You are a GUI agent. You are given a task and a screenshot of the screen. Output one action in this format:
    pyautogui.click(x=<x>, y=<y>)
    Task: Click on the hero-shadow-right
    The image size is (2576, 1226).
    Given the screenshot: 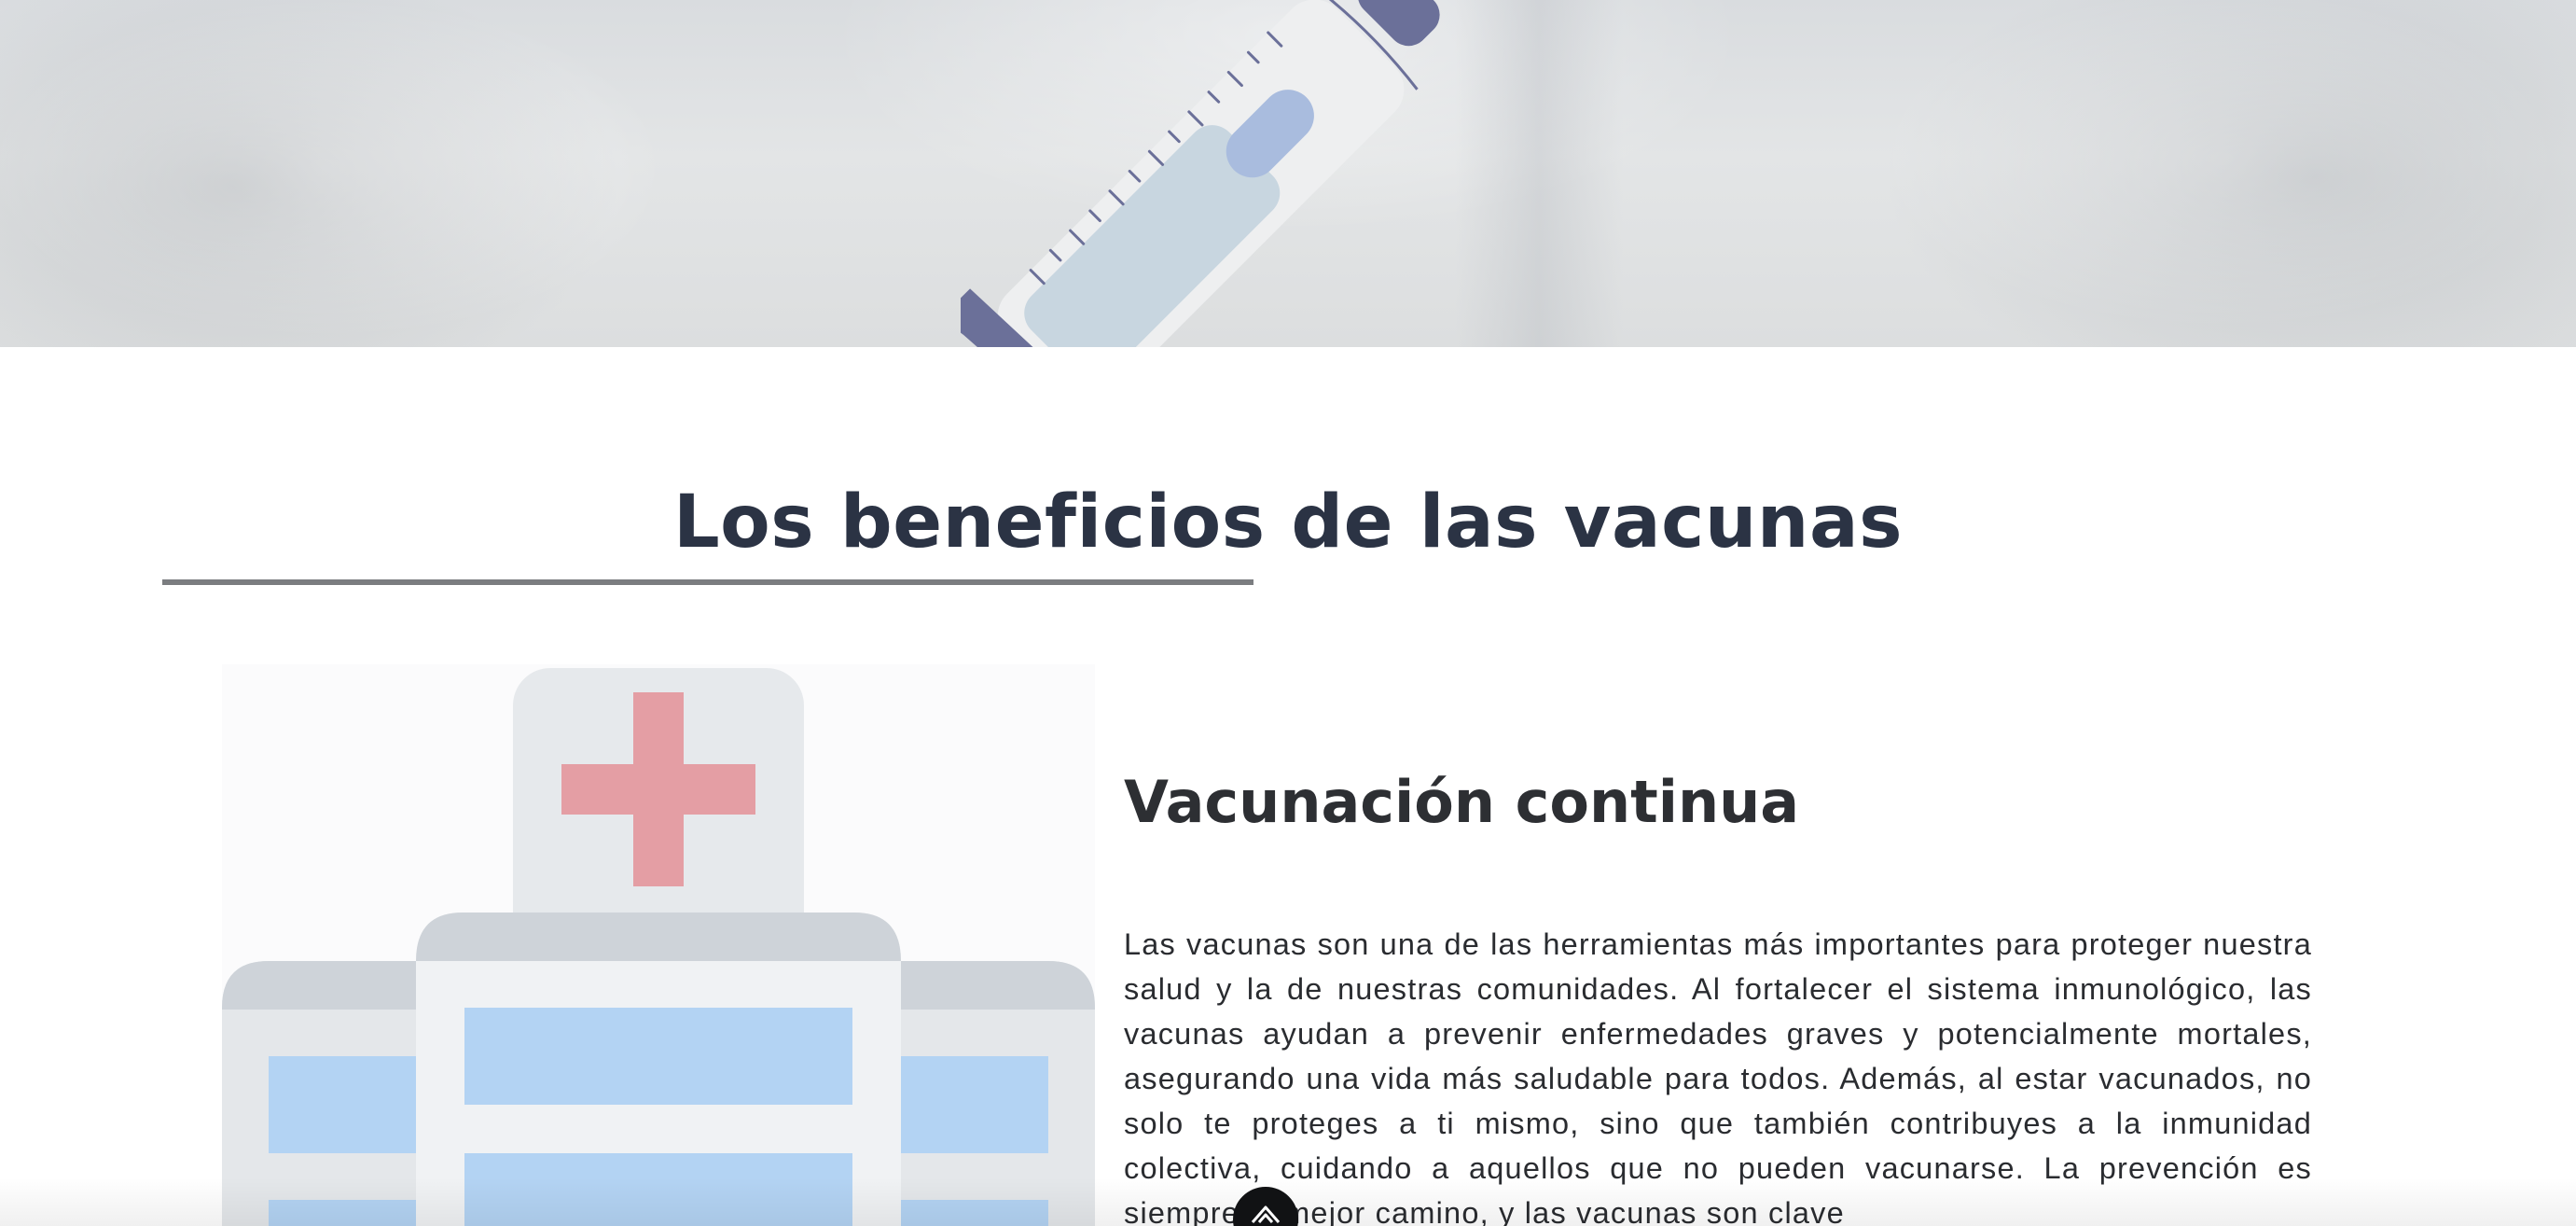 What is the action you would take?
    pyautogui.click(x=2212, y=173)
    